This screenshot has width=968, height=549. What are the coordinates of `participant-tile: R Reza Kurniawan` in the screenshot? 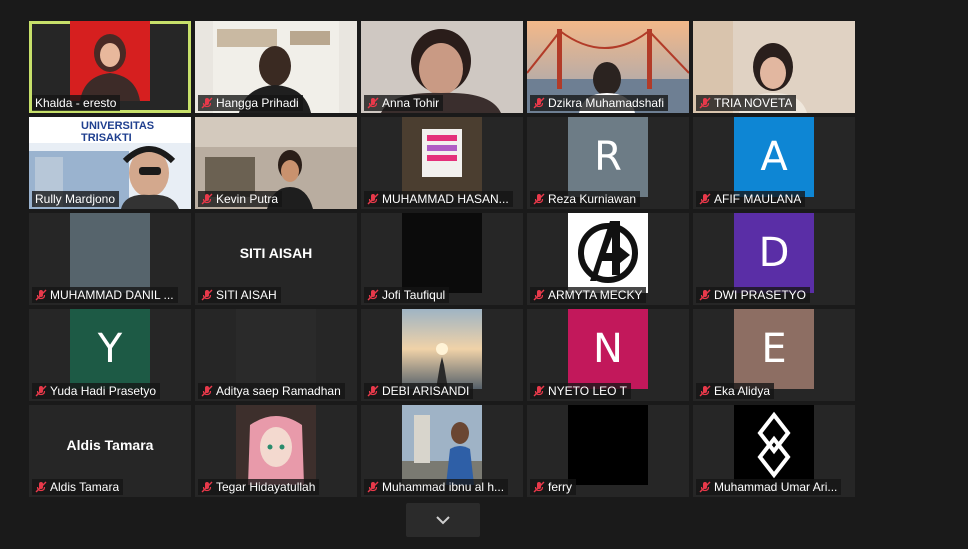 It's located at (608, 163).